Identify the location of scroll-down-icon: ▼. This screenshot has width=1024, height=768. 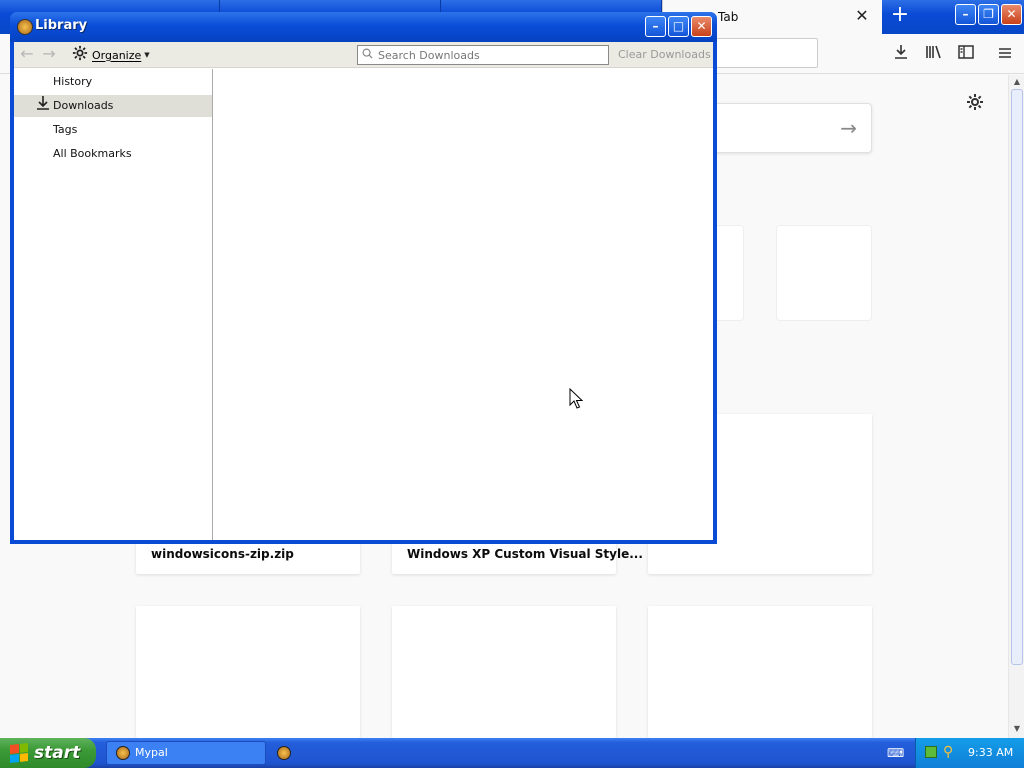
(1017, 729).